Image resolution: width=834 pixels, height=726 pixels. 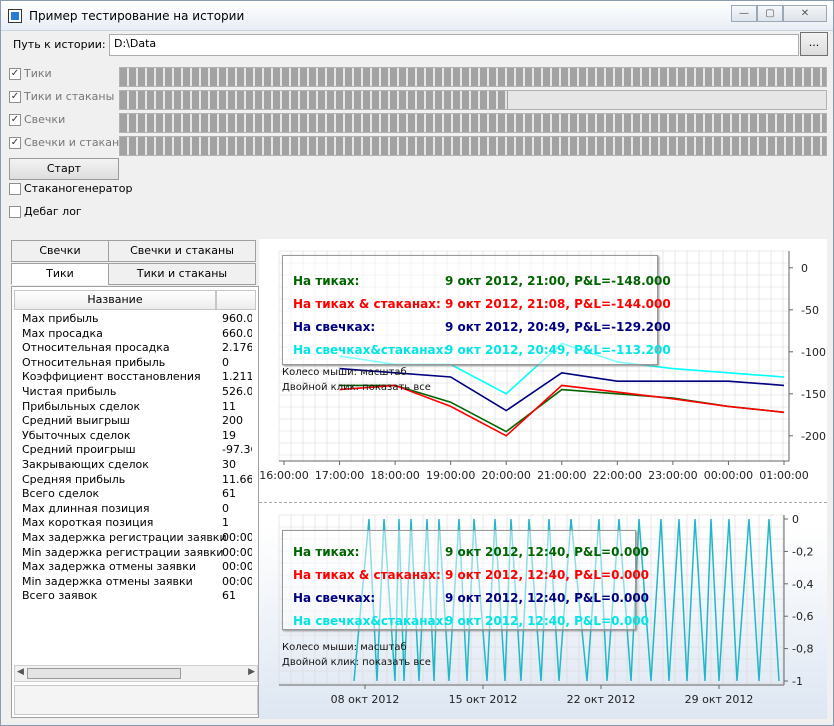 I want to click on y-tick-label: -0,2, so click(x=802, y=551).